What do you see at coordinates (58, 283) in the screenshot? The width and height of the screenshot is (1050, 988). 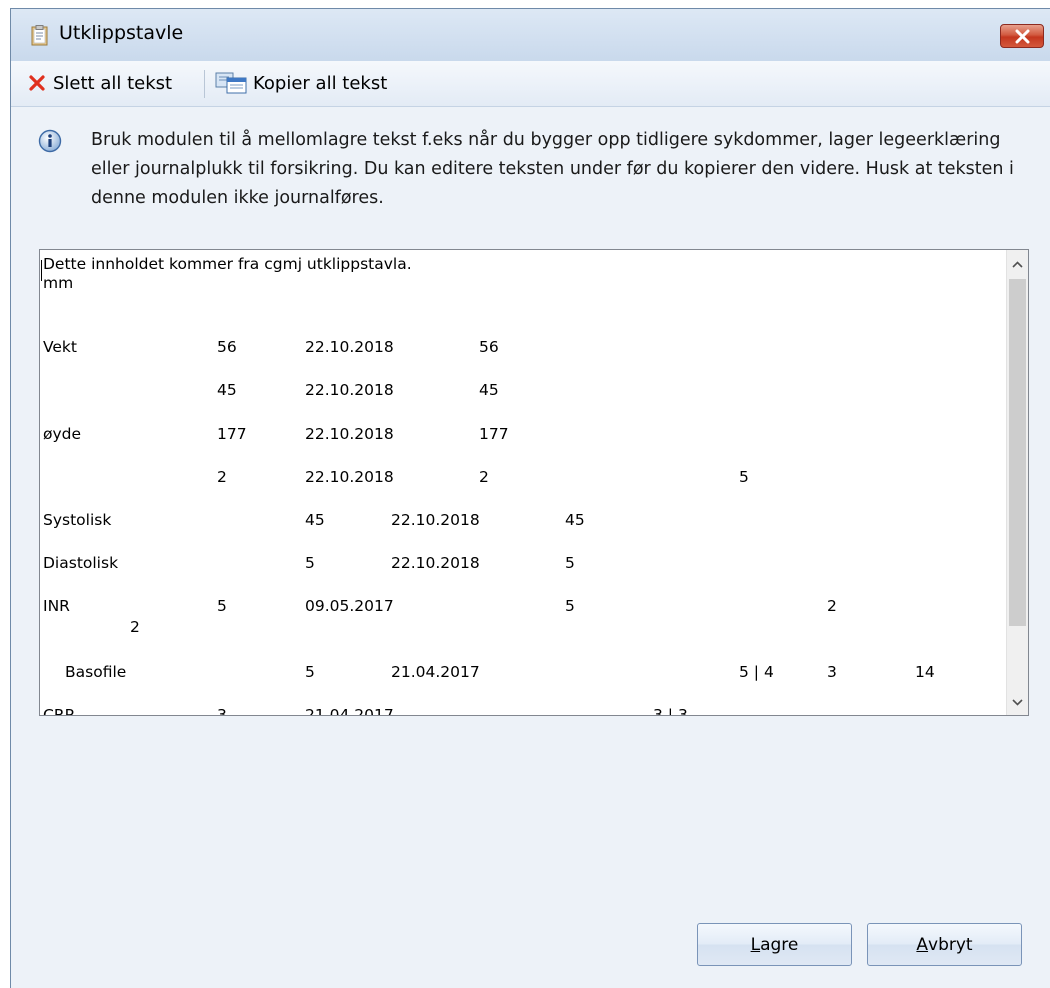 I see `text-cell: mm` at bounding box center [58, 283].